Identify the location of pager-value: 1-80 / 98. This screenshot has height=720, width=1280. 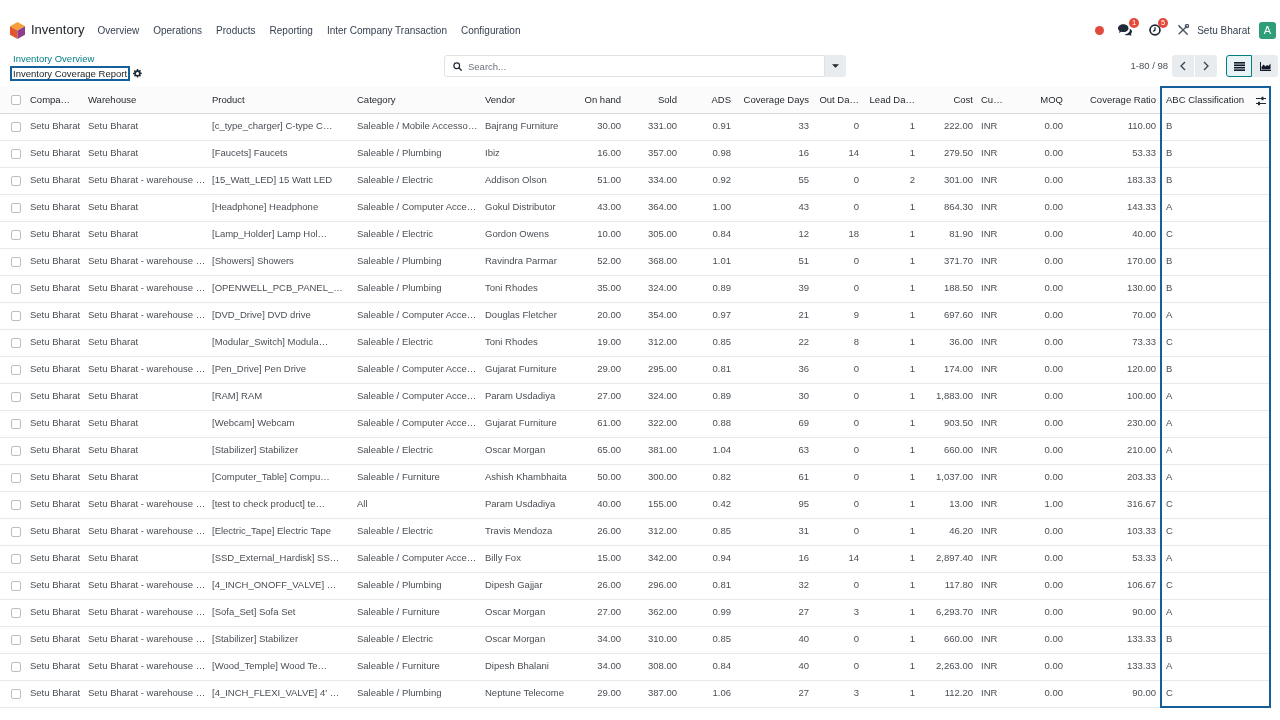
(1149, 66).